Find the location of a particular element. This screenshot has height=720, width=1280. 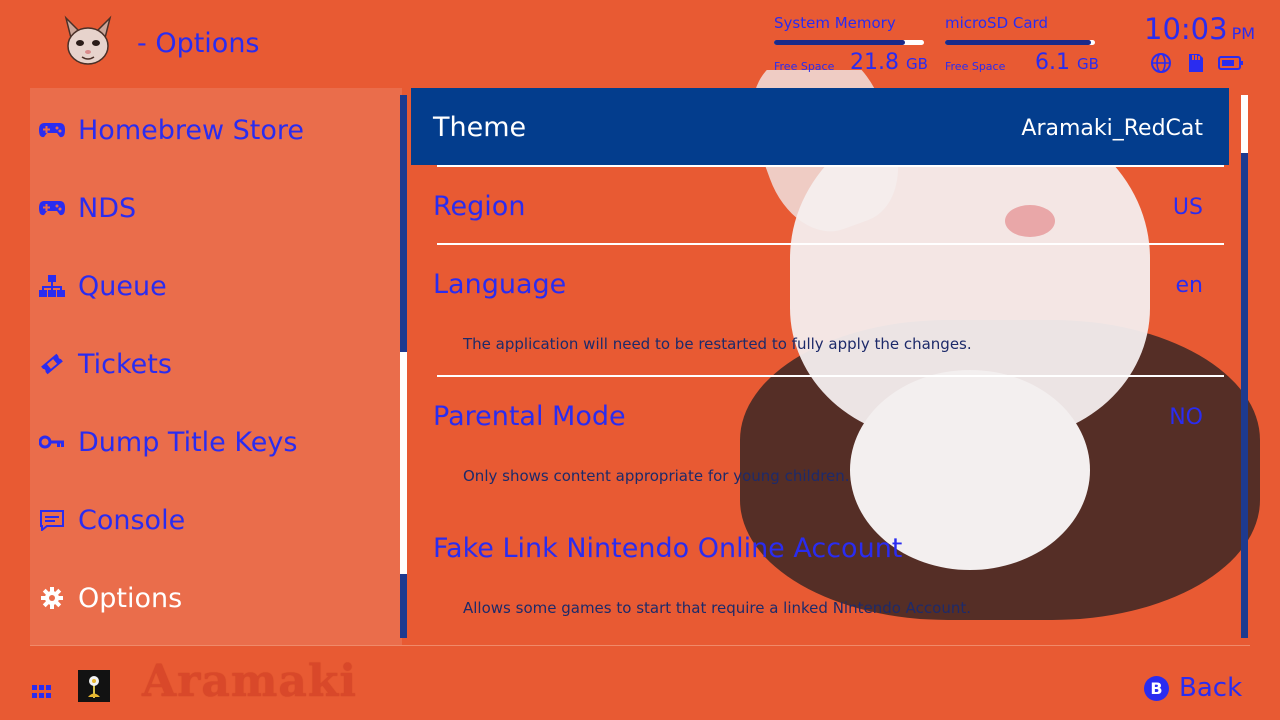

b-button-icon: B is located at coordinates (1156, 688).